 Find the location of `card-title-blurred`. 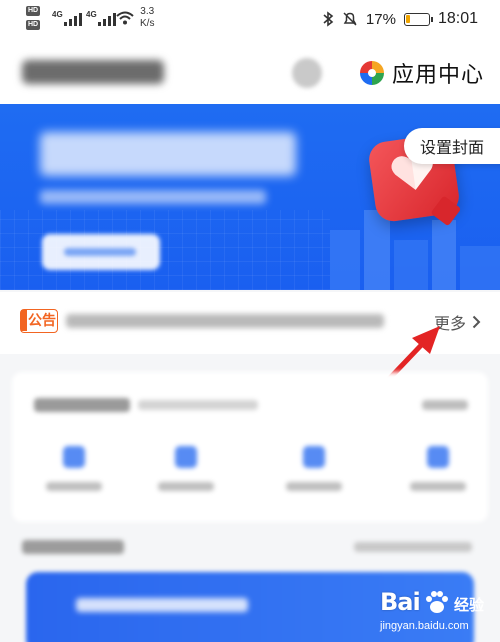

card-title-blurred is located at coordinates (82, 405).